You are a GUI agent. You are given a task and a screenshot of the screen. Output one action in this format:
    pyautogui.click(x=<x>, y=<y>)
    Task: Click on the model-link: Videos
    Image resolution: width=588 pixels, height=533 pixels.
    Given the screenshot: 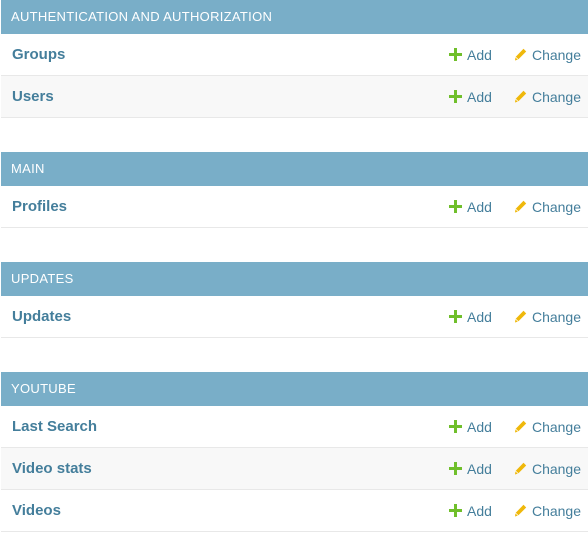 What is the action you would take?
    pyautogui.click(x=225, y=510)
    